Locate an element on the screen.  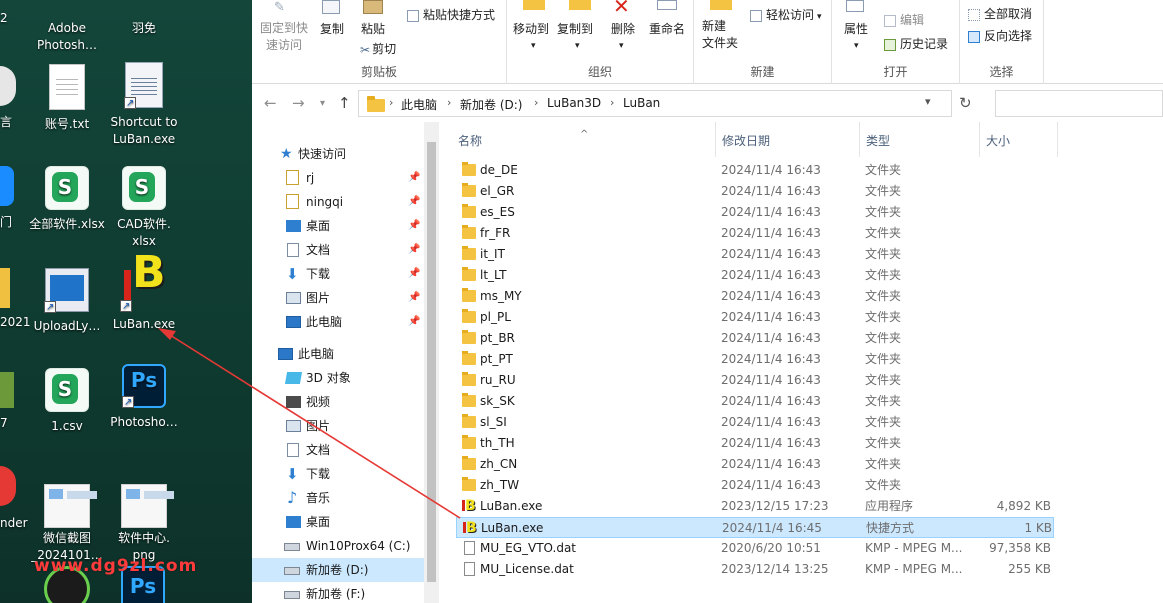
annotation-arrow-line is located at coordinates (315, 426).